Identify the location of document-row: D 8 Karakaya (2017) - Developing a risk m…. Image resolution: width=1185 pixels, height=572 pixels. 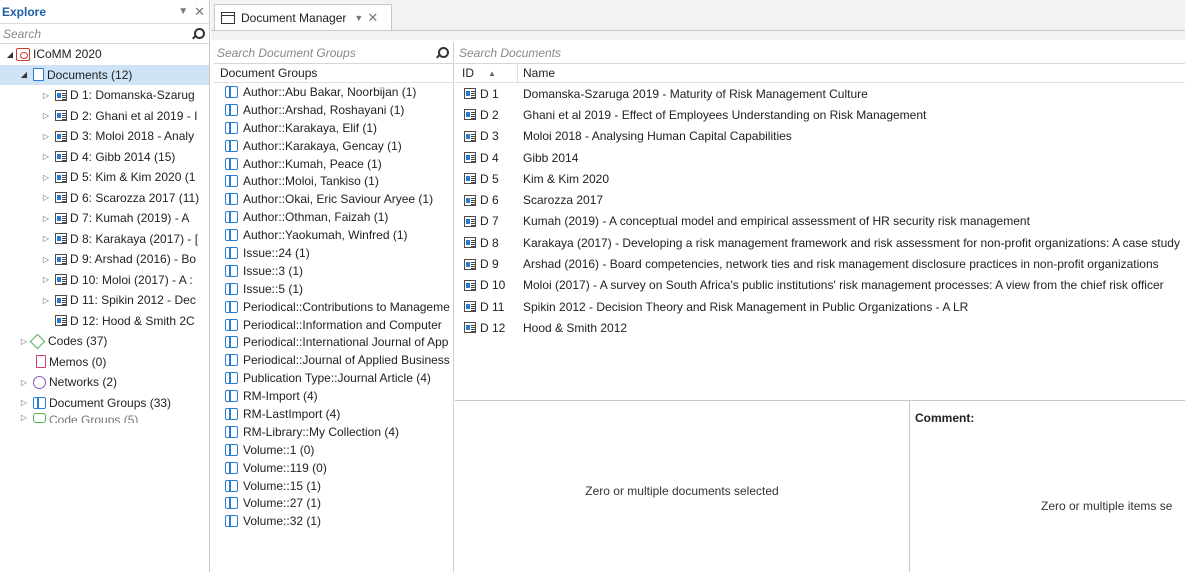
(820, 242).